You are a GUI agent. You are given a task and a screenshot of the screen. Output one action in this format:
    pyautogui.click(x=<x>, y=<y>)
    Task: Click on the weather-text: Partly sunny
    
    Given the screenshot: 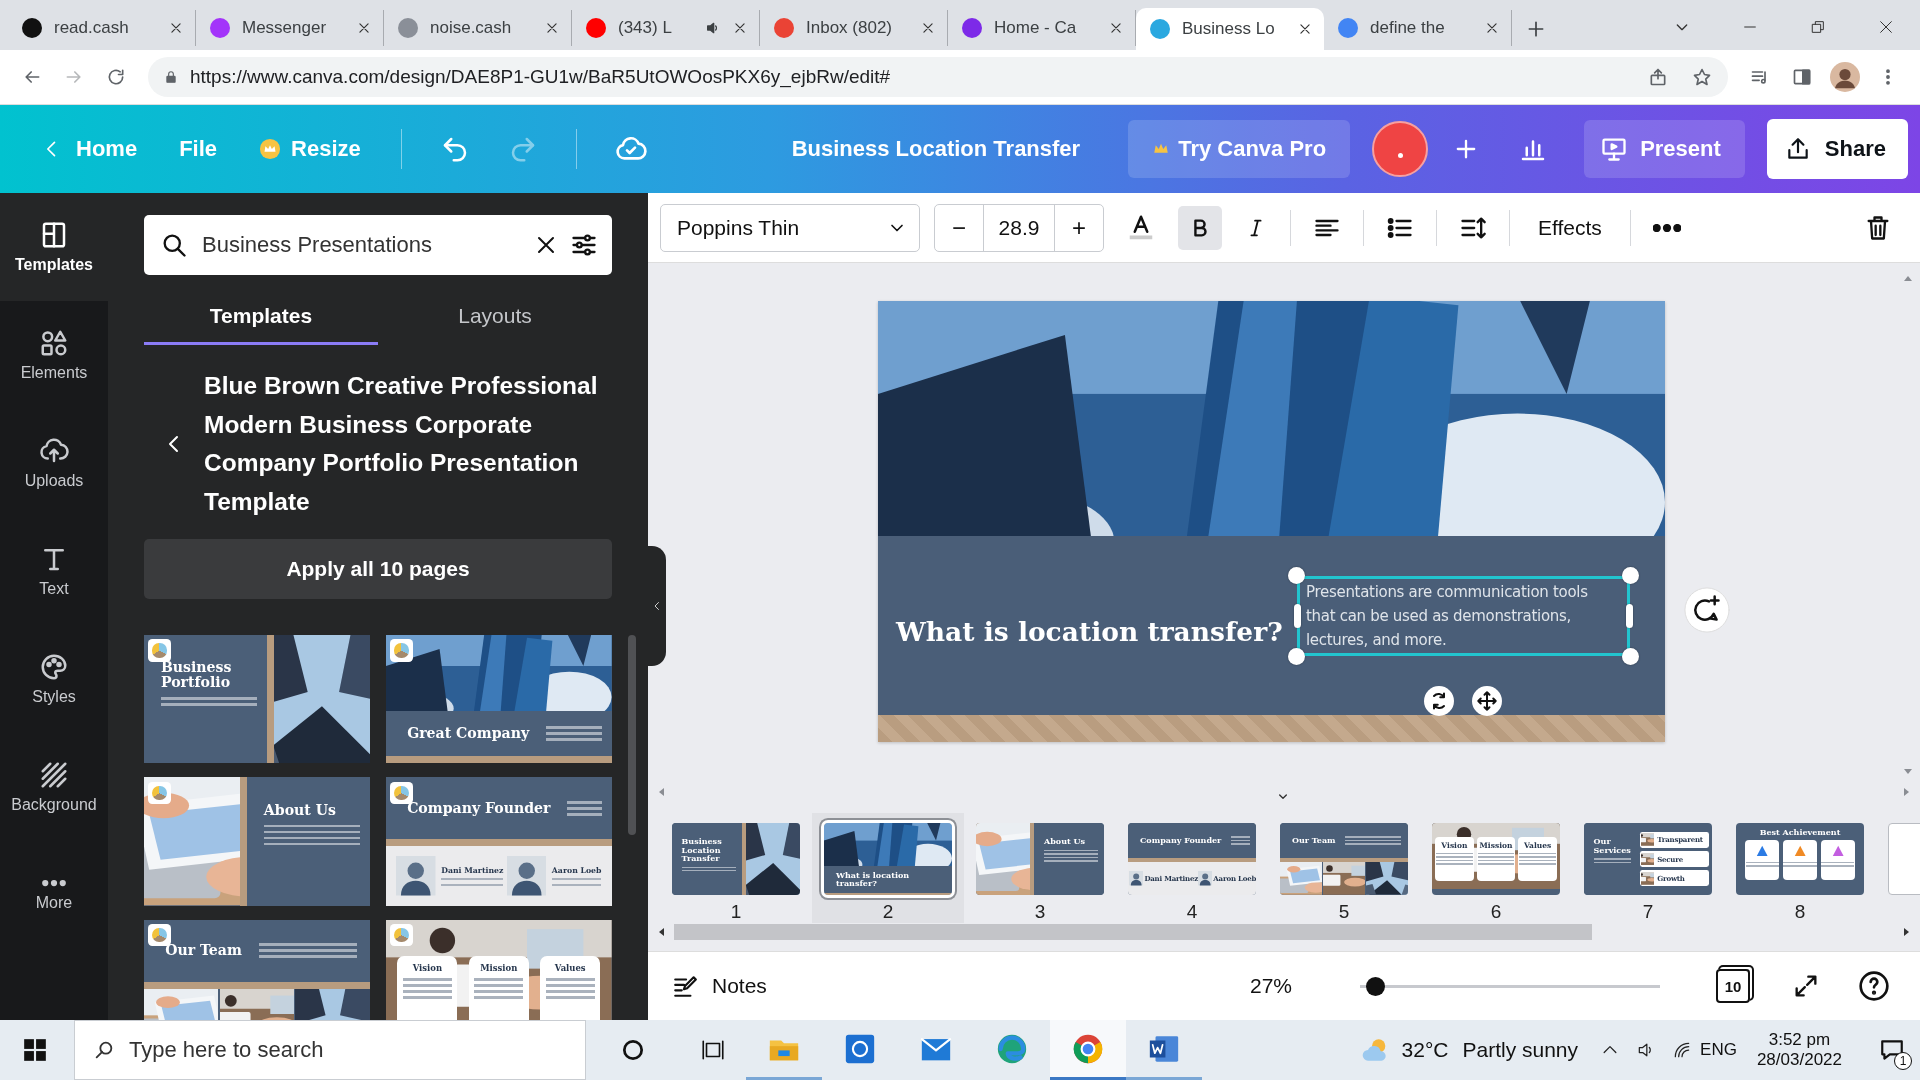 What is the action you would take?
    pyautogui.click(x=1520, y=1050)
    